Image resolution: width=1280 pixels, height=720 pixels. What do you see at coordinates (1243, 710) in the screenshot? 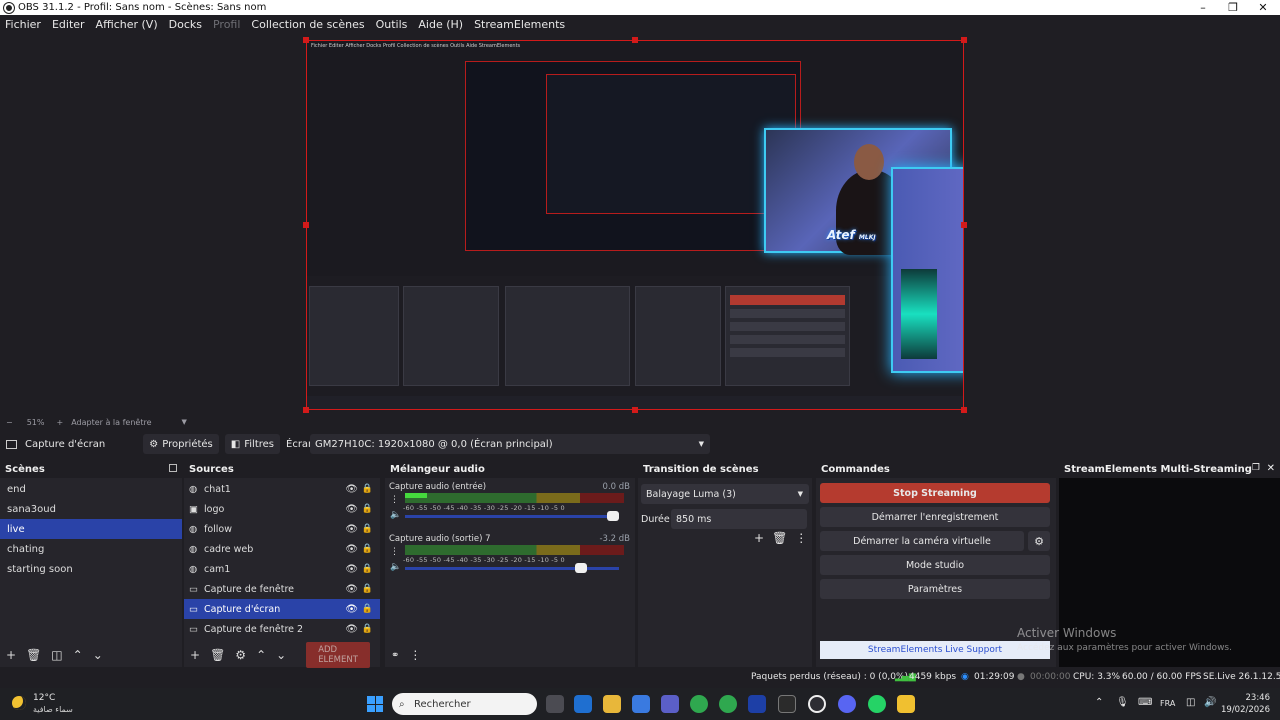
I see `clock-date: 19/02/2026` at bounding box center [1243, 710].